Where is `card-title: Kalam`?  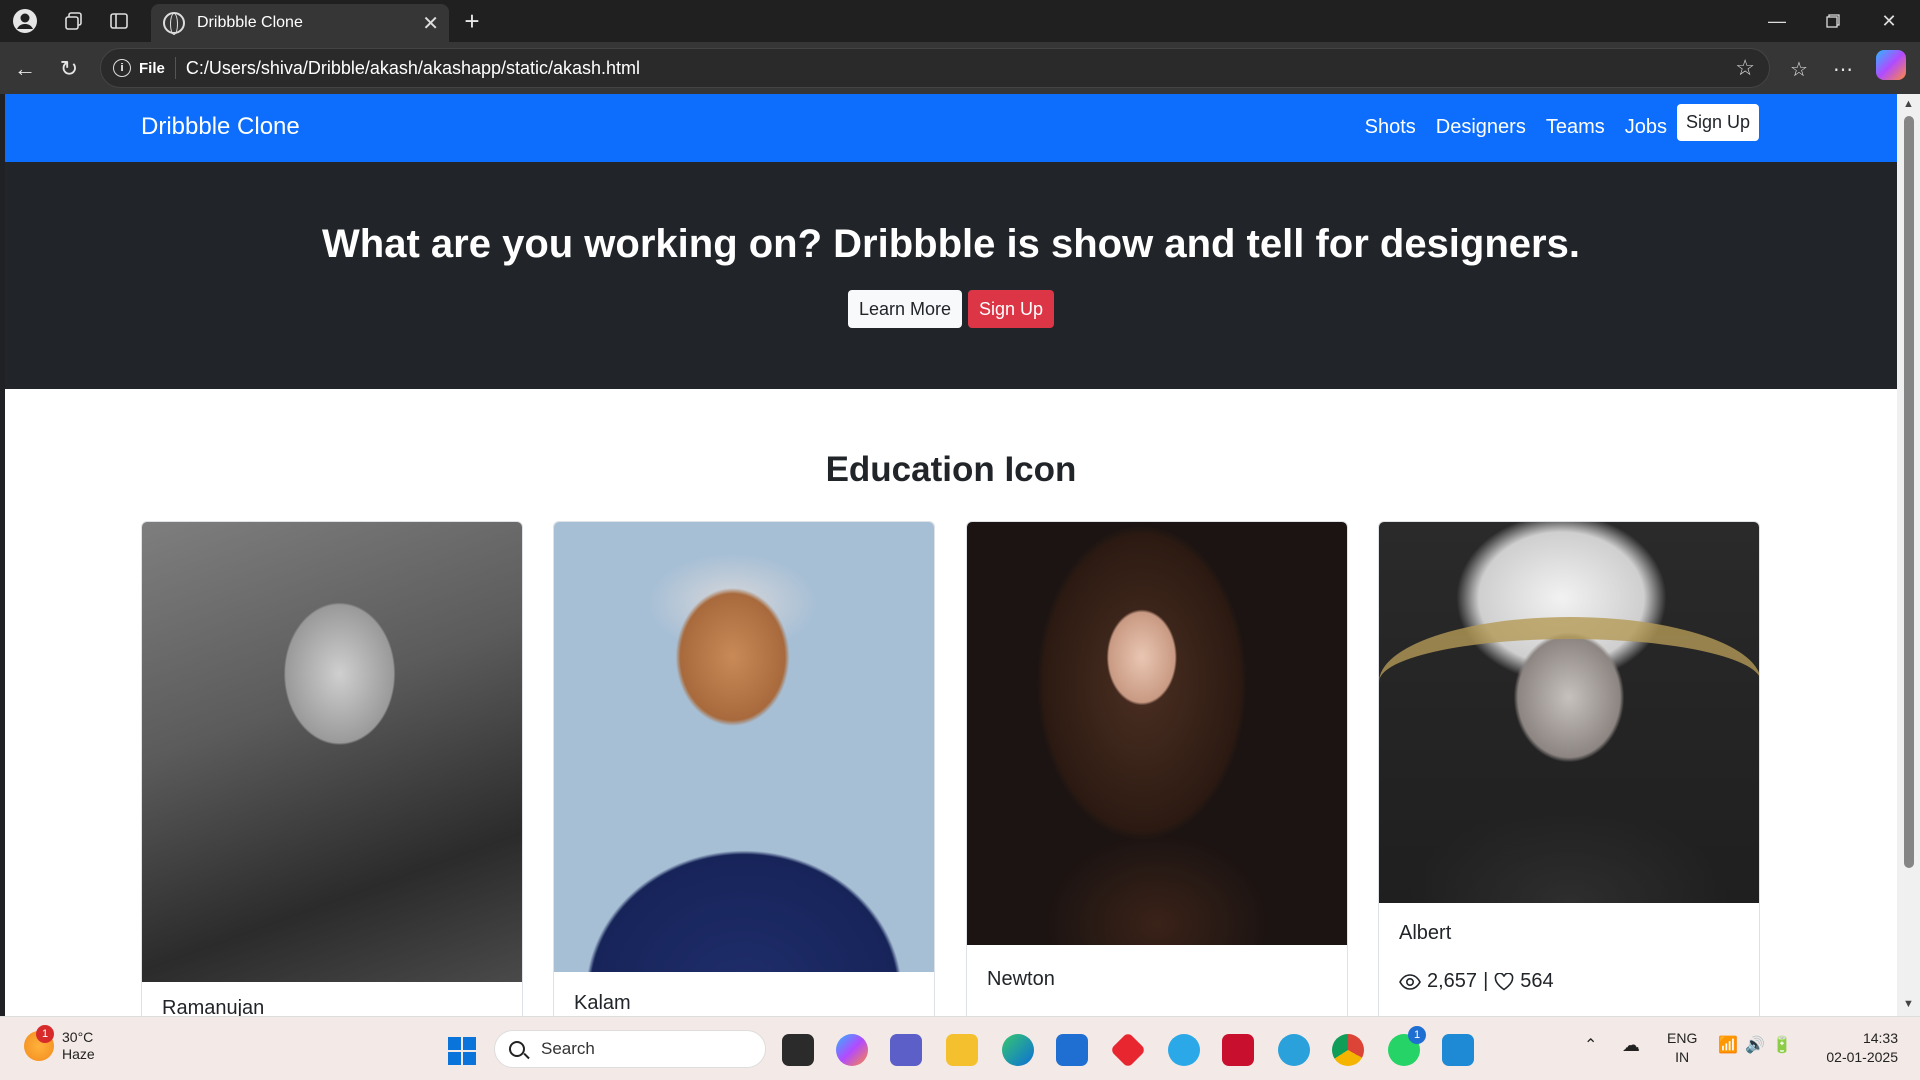 card-title: Kalam is located at coordinates (602, 1003).